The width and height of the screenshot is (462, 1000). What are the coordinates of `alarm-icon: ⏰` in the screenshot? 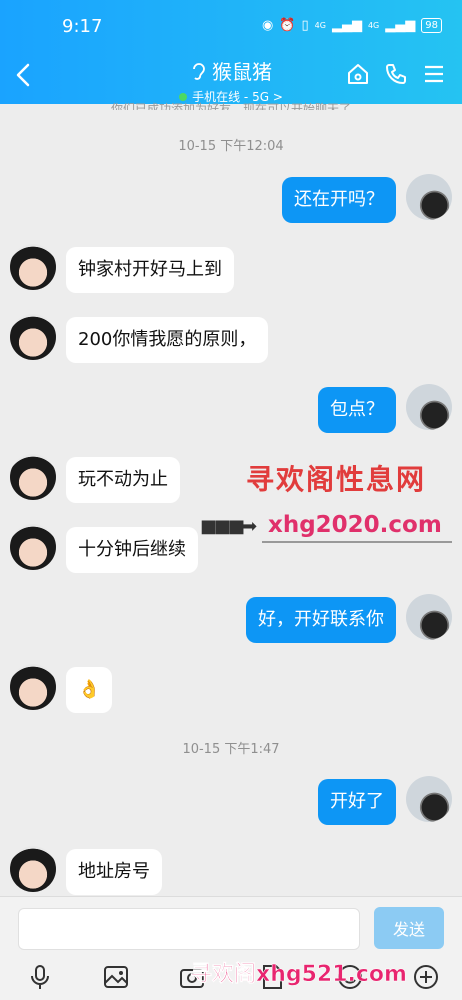 It's located at (287, 25).